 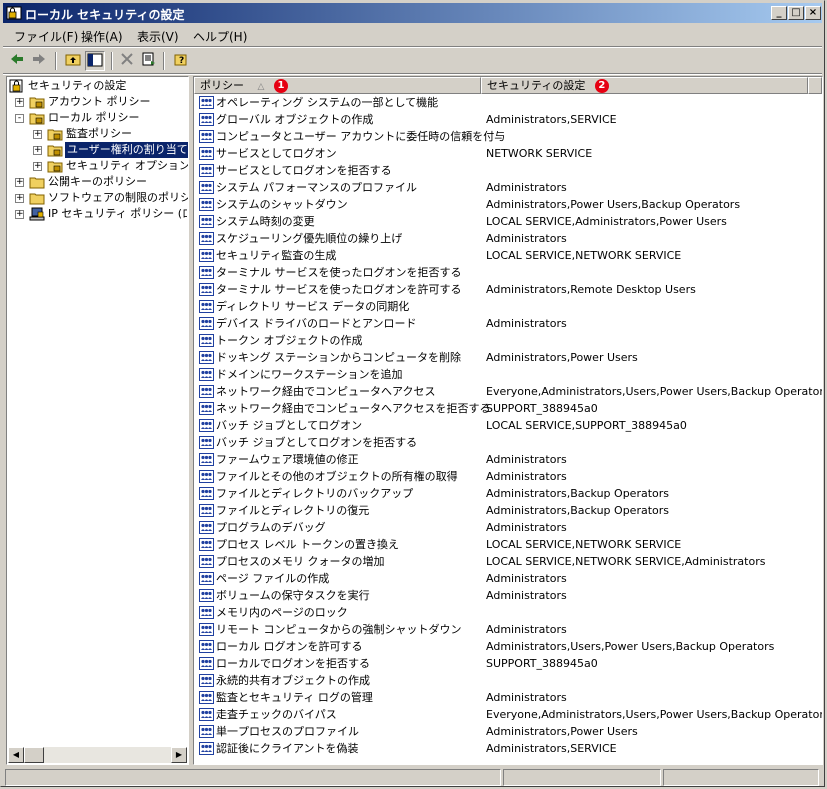 What do you see at coordinates (97, 755) in the screenshot?
I see `tree-horizontal-scrollbar: ◀ ▶` at bounding box center [97, 755].